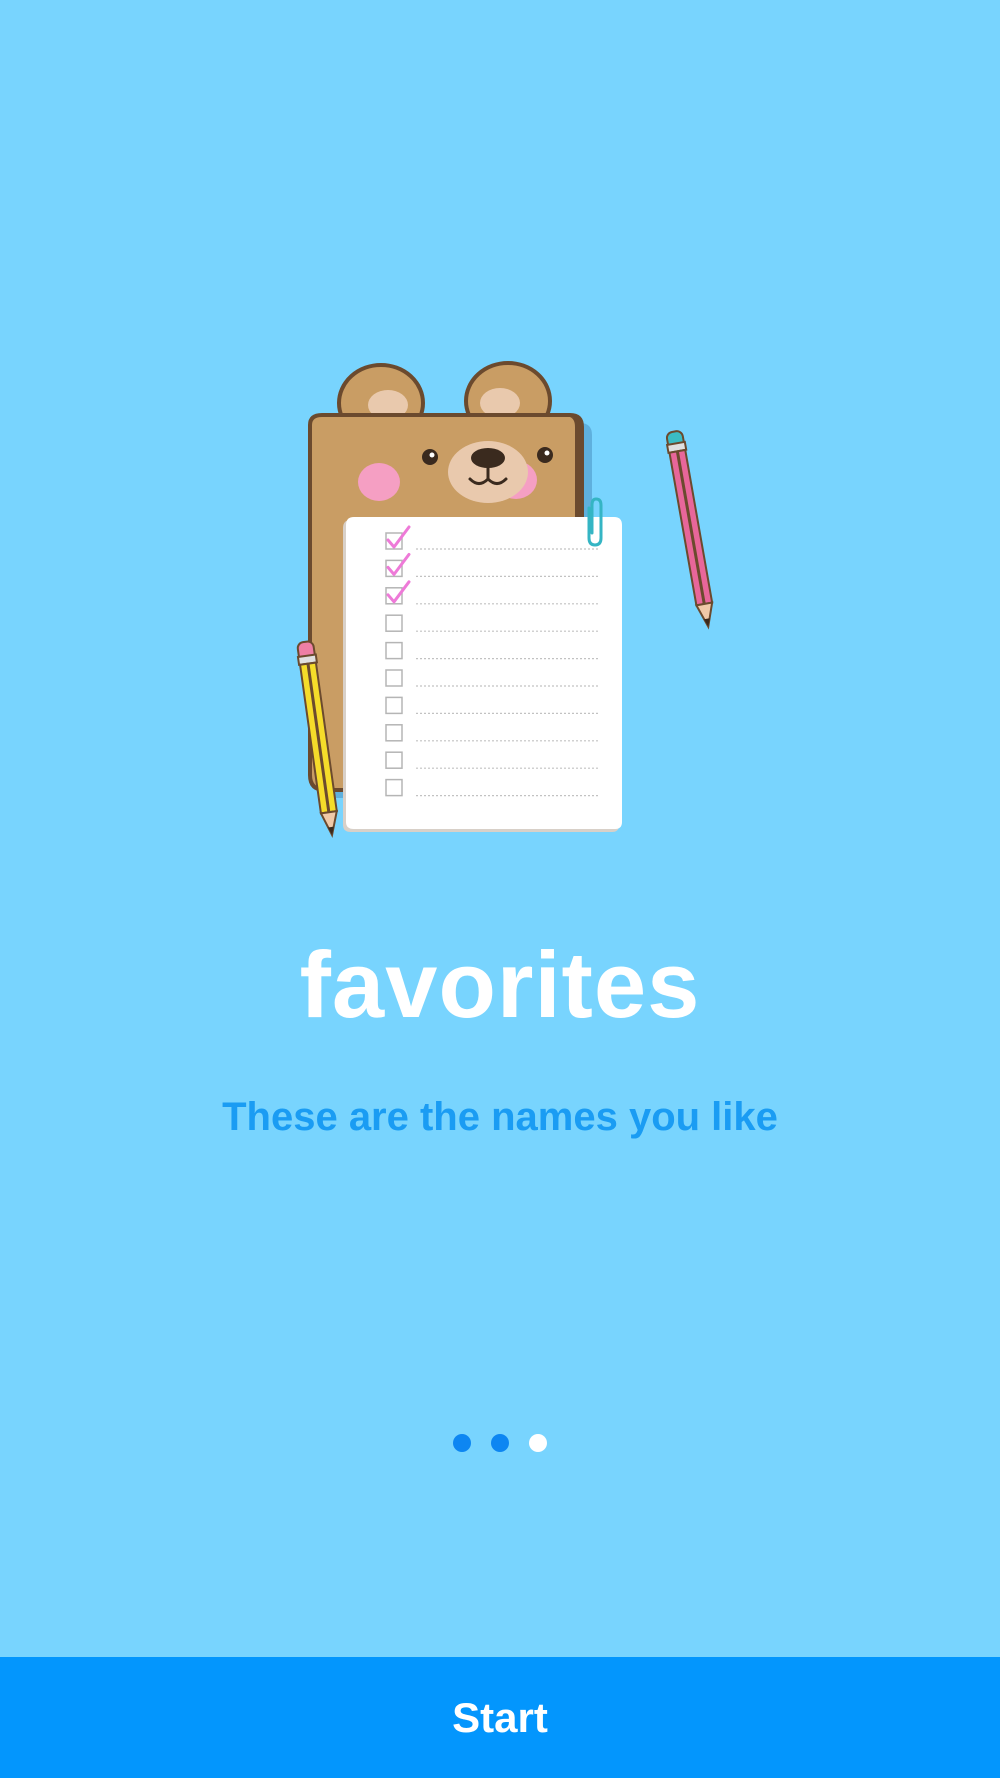  What do you see at coordinates (482, 674) in the screenshot?
I see `checklist-paper` at bounding box center [482, 674].